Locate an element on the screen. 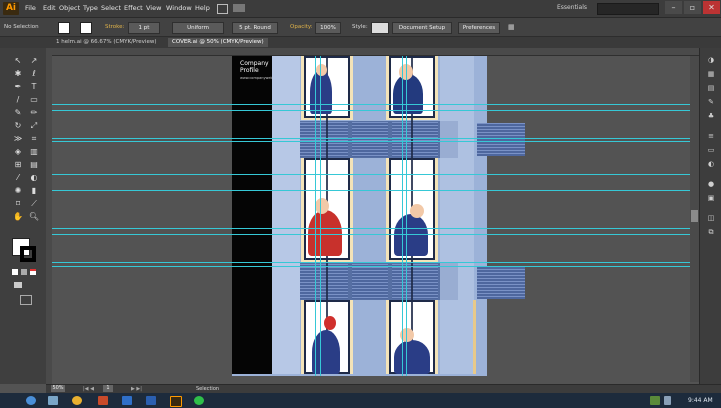 The width and height of the screenshot is (721, 408). layers-icon: ◫ is located at coordinates (711, 218).